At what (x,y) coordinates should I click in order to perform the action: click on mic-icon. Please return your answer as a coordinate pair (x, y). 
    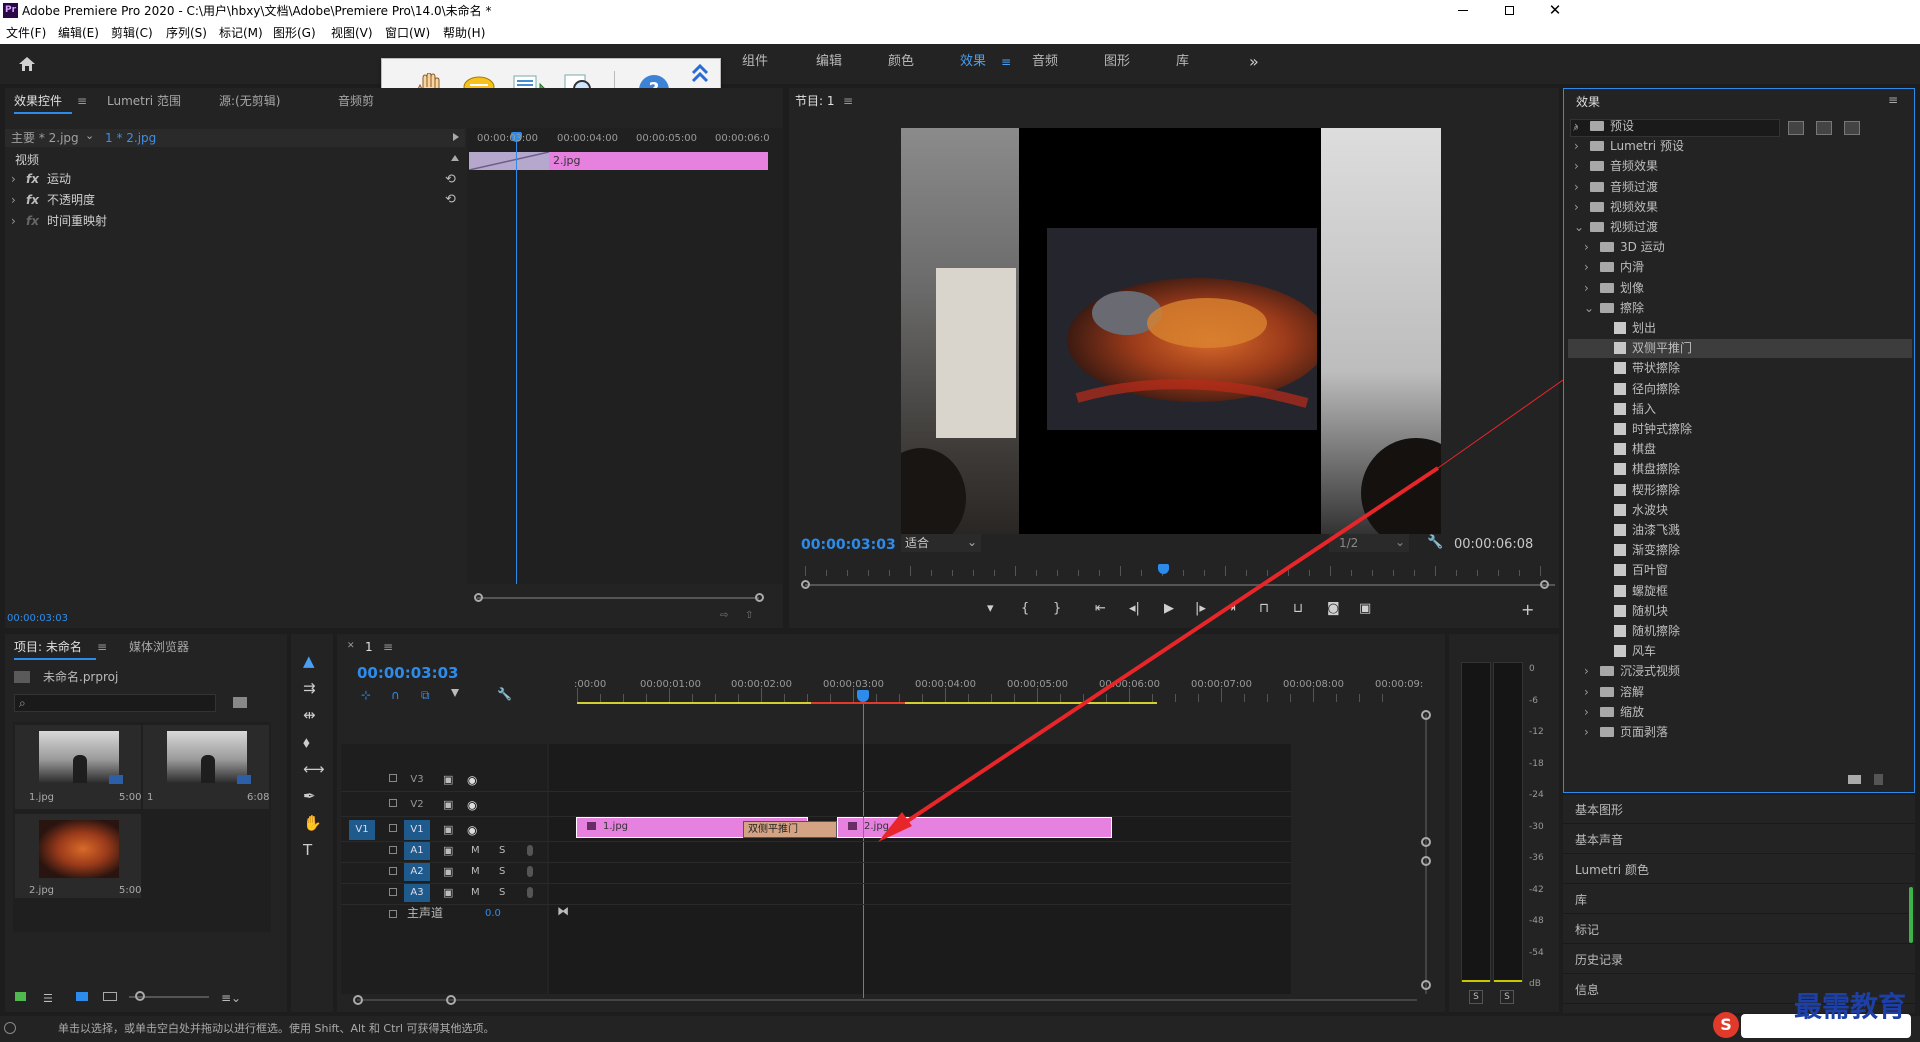
    Looking at the image, I should click on (530, 850).